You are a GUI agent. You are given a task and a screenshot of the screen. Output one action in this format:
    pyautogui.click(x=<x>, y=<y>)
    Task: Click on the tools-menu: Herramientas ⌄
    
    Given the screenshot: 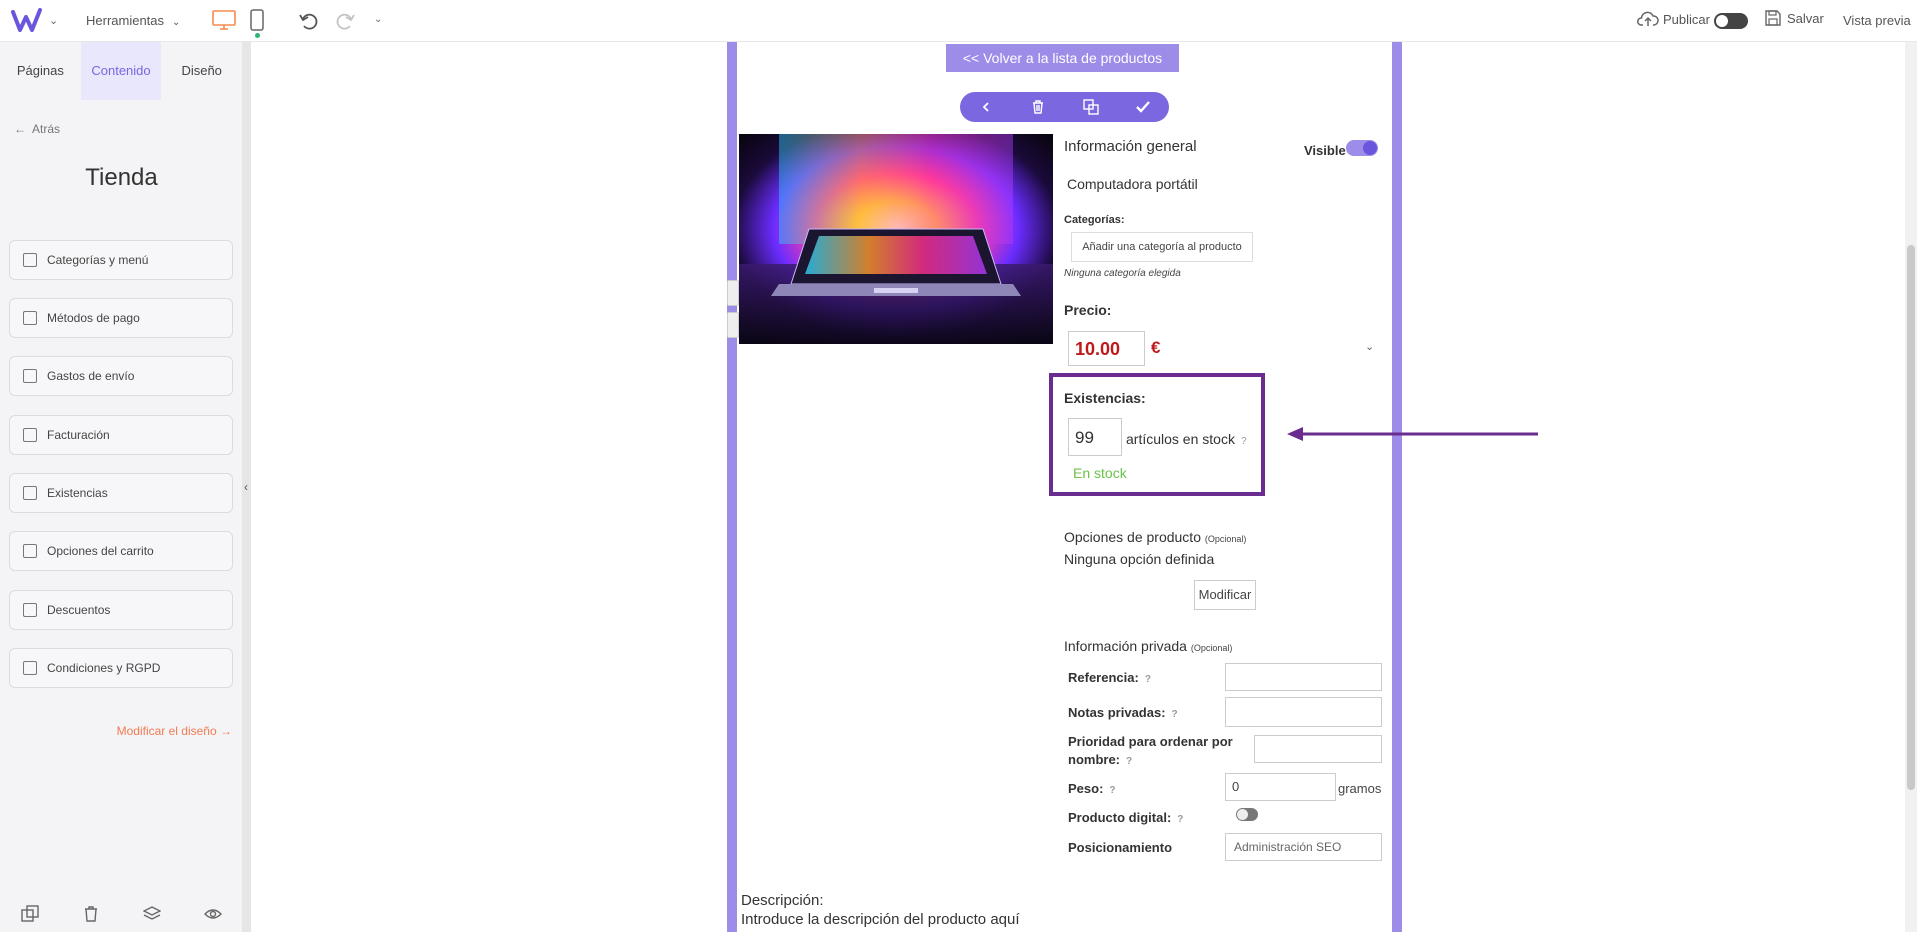 What is the action you would take?
    pyautogui.click(x=133, y=20)
    